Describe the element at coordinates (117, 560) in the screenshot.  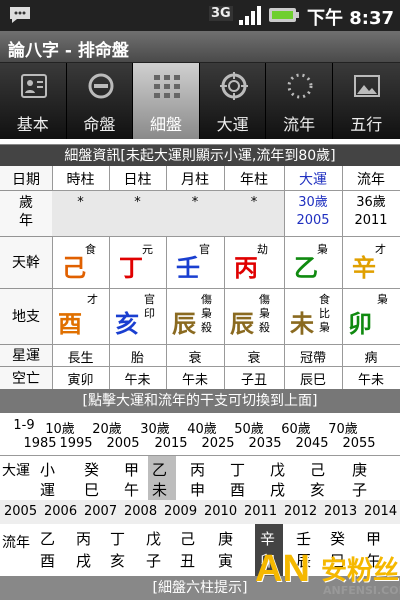
I see `liunian-bottom: 亥` at that location.